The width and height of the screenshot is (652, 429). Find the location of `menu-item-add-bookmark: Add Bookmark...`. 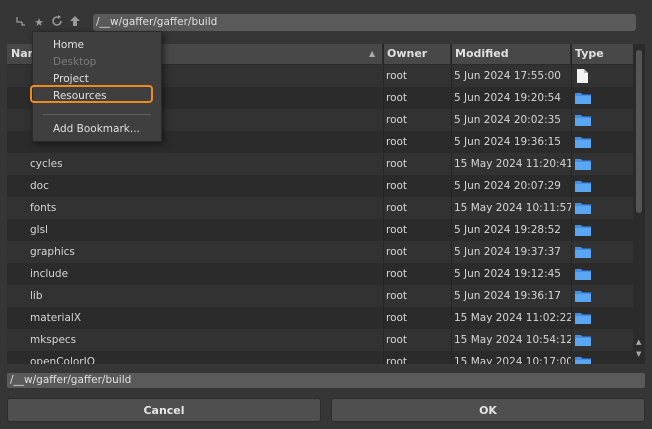

menu-item-add-bookmark: Add Bookmark... is located at coordinates (96, 129).